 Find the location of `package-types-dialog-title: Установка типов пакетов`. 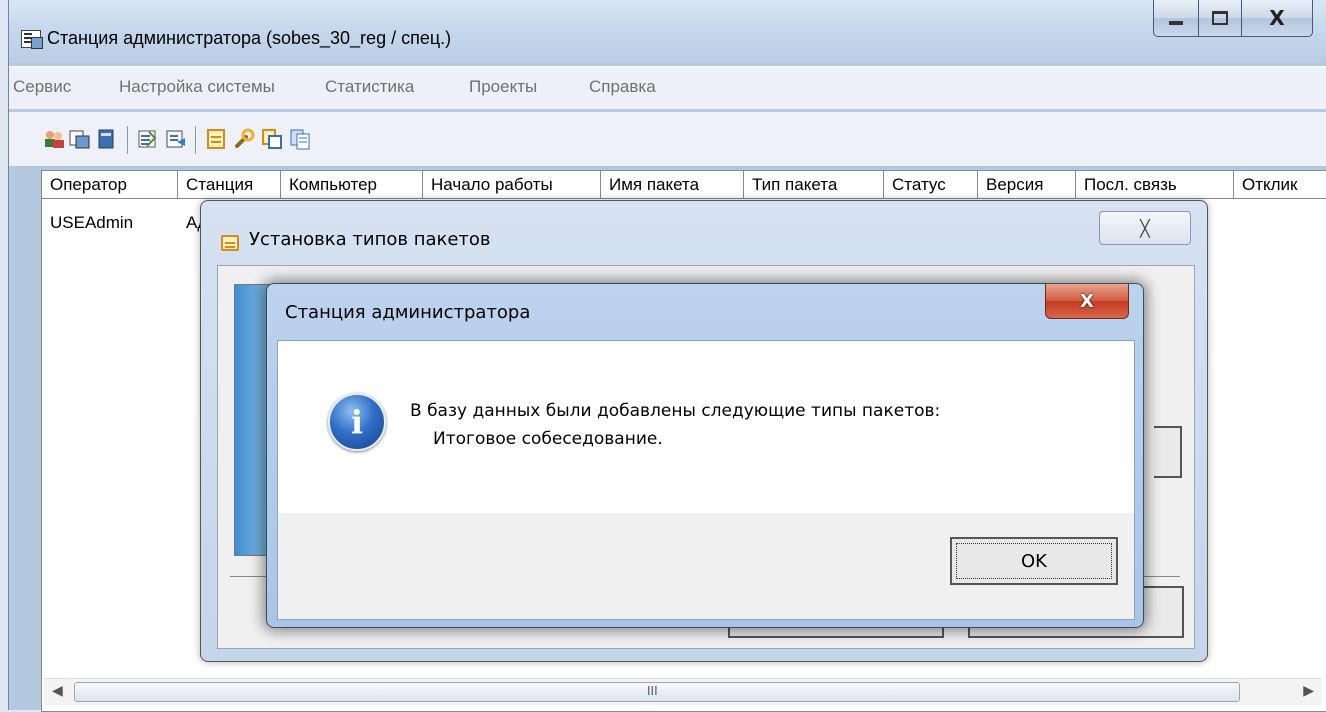

package-types-dialog-title: Установка типов пакетов is located at coordinates (370, 239).